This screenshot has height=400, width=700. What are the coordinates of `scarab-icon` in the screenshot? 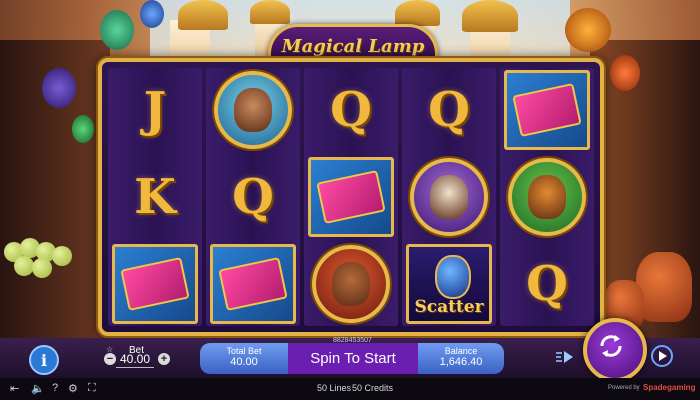 It's located at (453, 277).